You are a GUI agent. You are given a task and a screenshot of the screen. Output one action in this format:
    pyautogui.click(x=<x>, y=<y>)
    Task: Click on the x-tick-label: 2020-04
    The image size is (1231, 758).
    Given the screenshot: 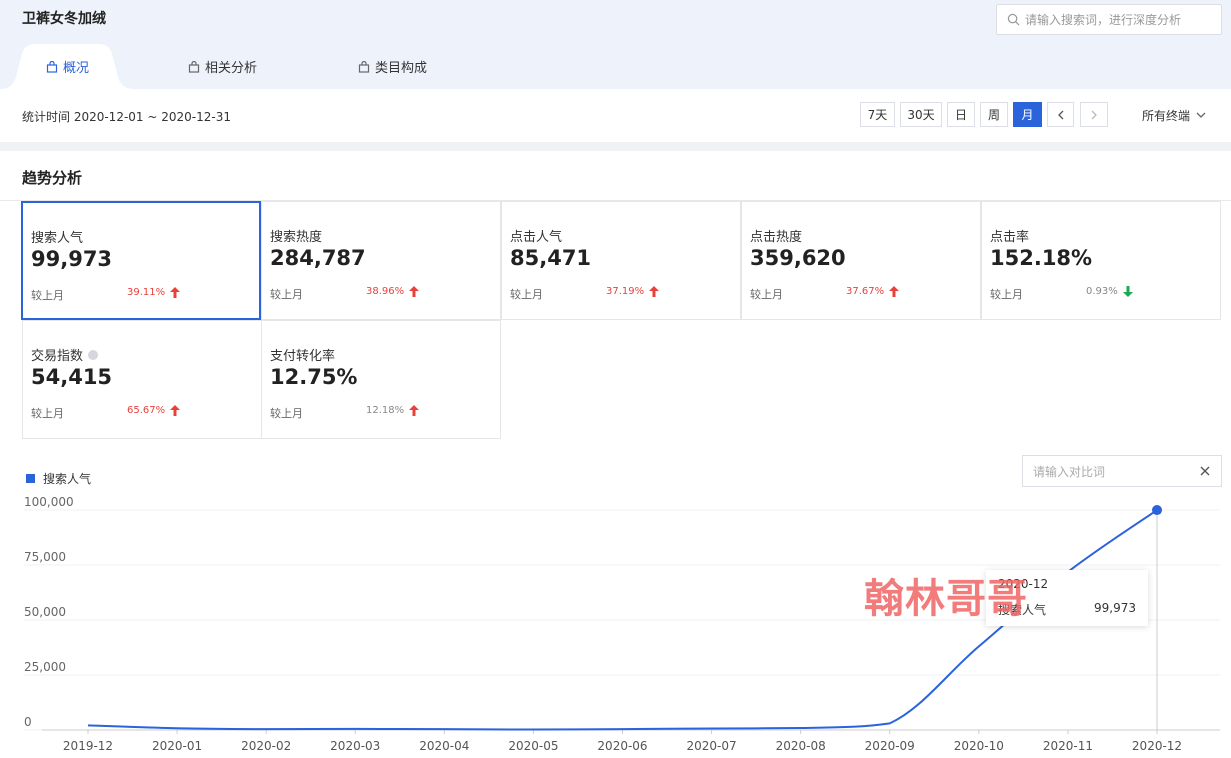 What is the action you would take?
    pyautogui.click(x=444, y=746)
    